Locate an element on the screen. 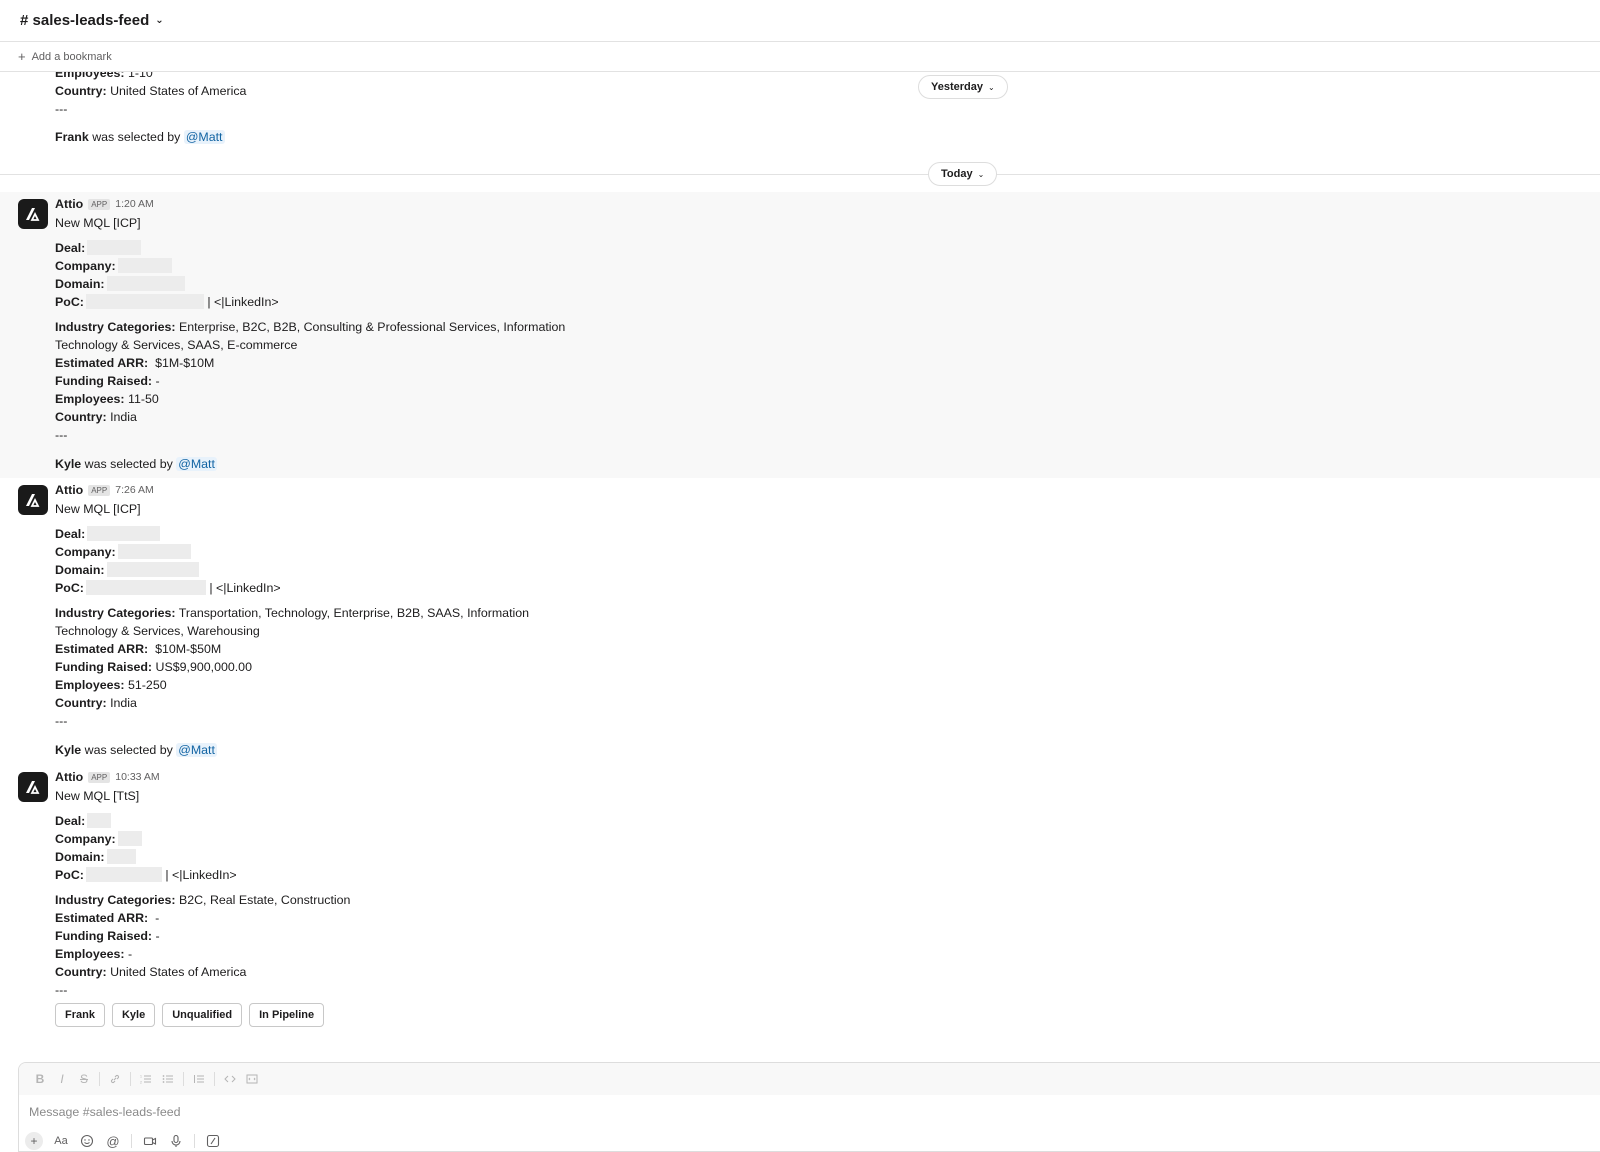 The width and height of the screenshot is (1600, 1152). message-composer: B I S 12 Message #sales-leads-feed + Aa is located at coordinates (809, 1107).